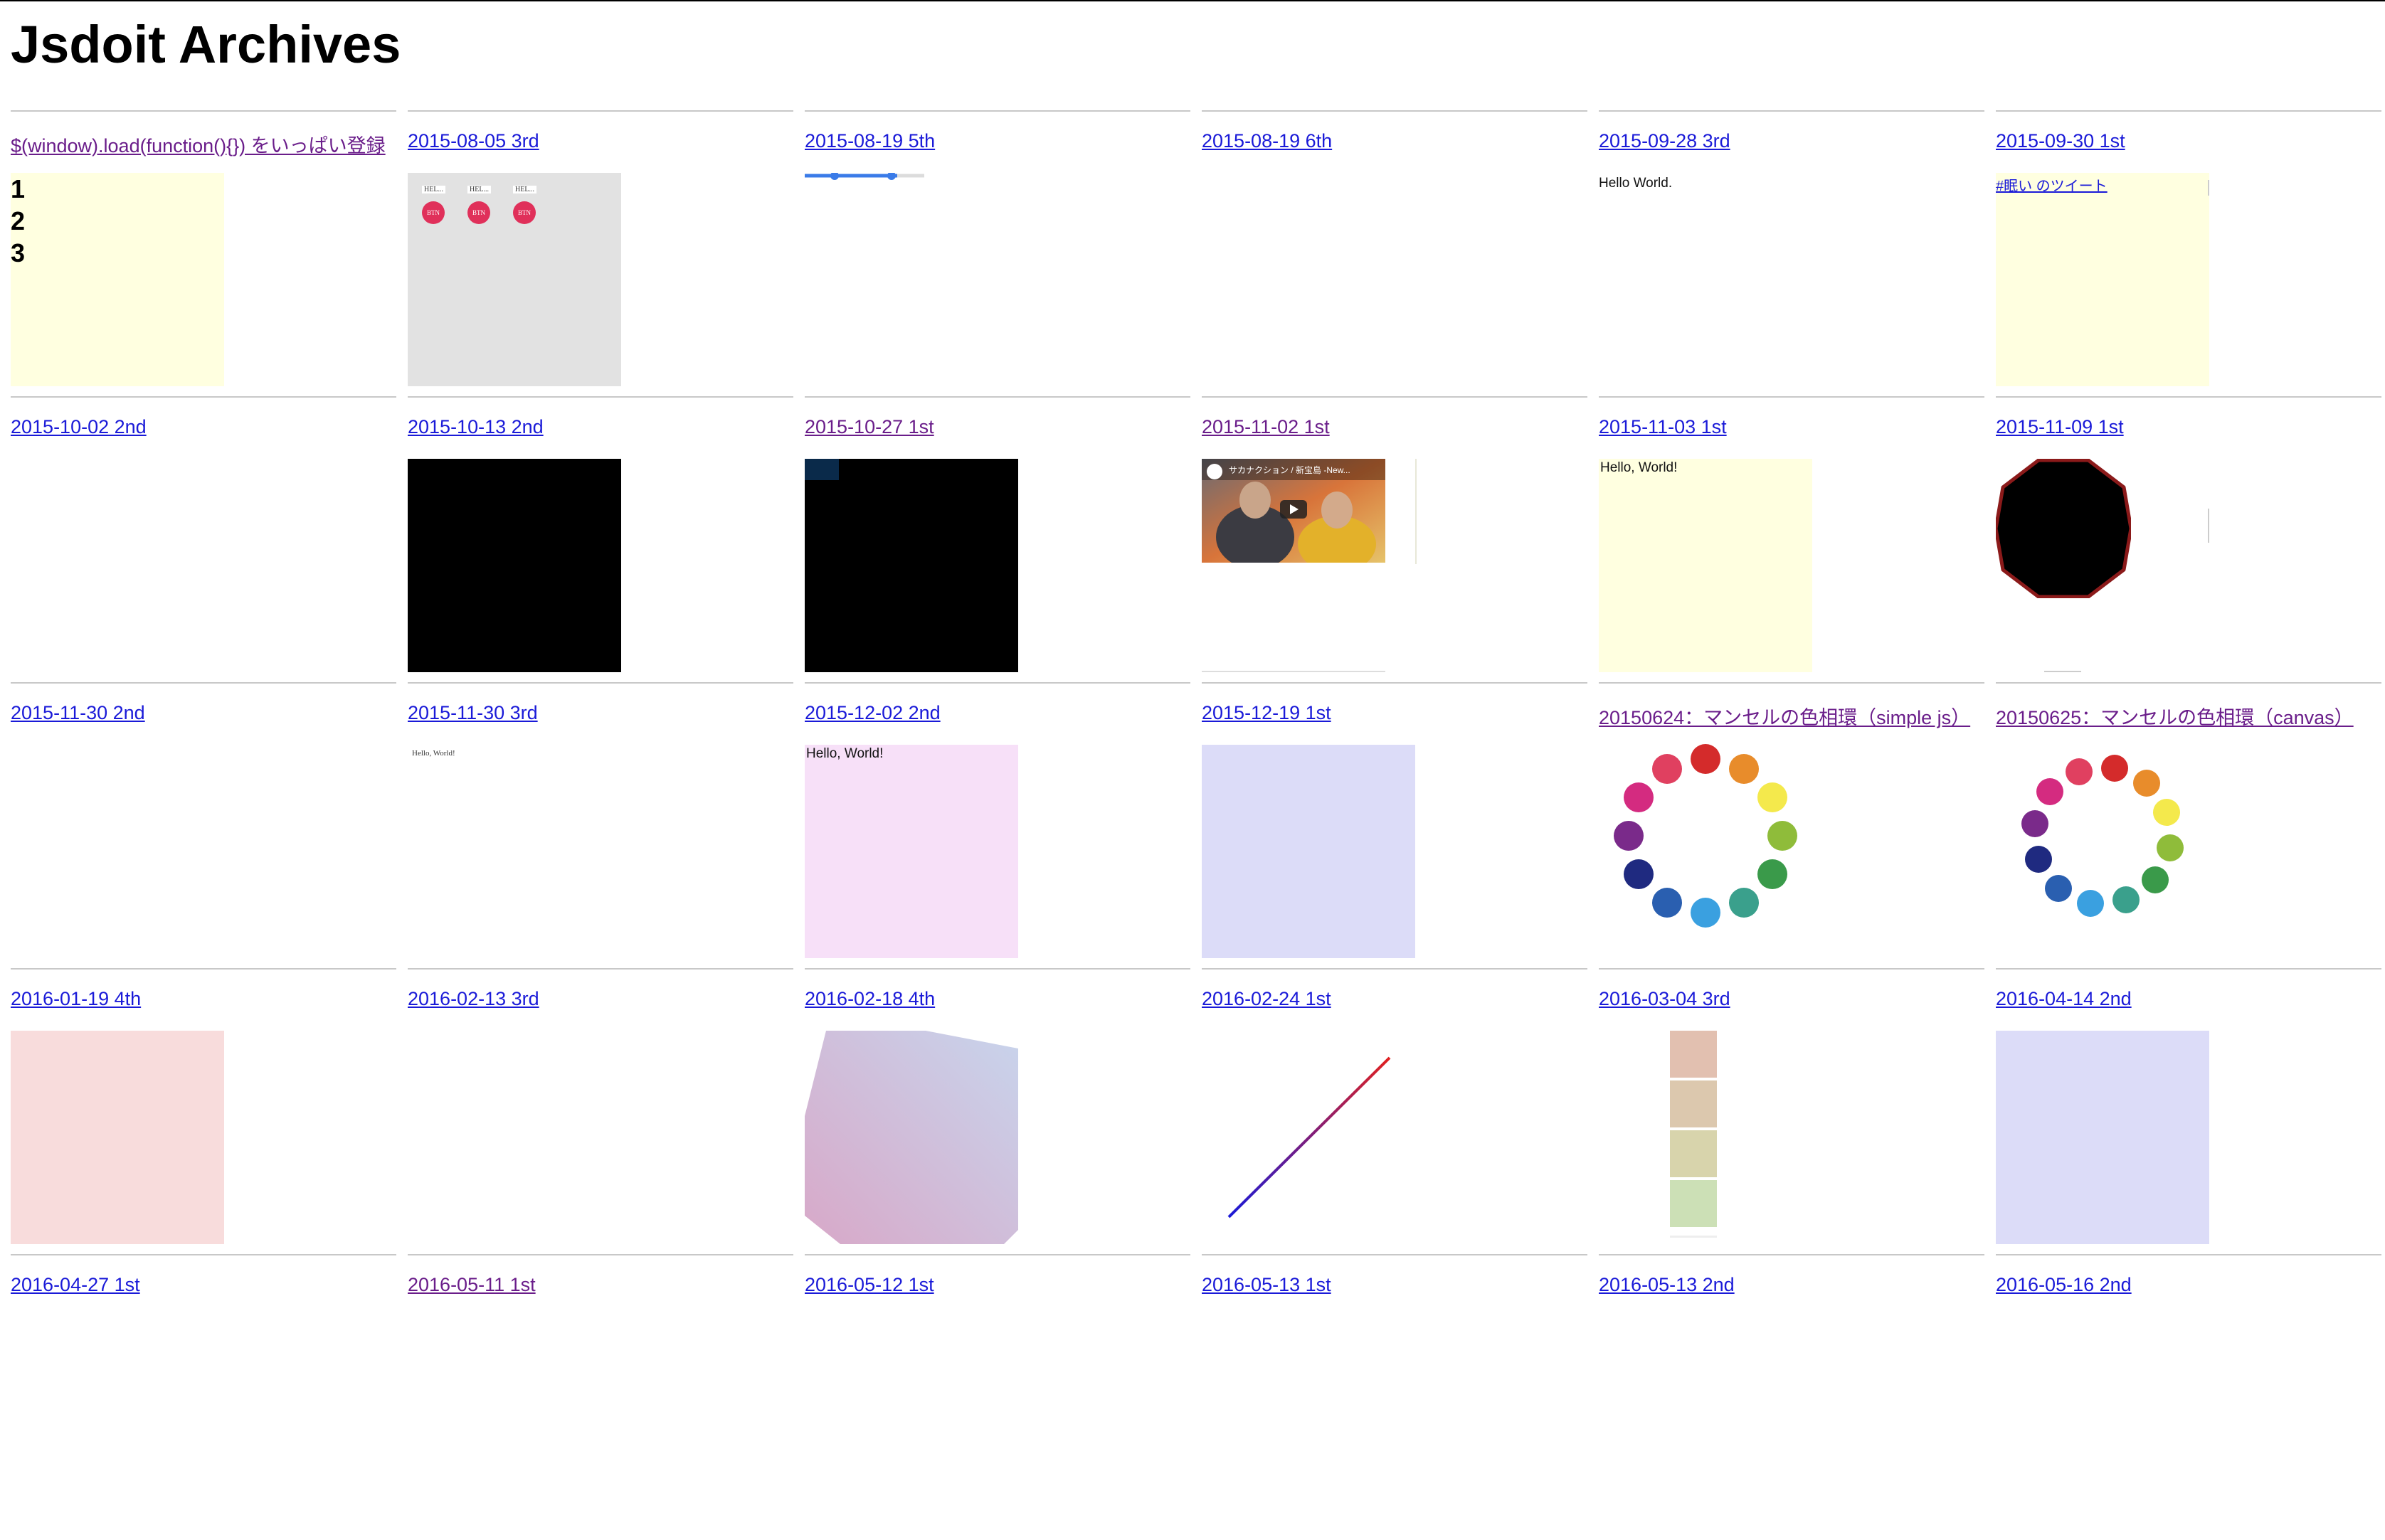 Image resolution: width=2385 pixels, height=1540 pixels. What do you see at coordinates (2060, 427) in the screenshot?
I see `entry-link: 2015-11-09 1st` at bounding box center [2060, 427].